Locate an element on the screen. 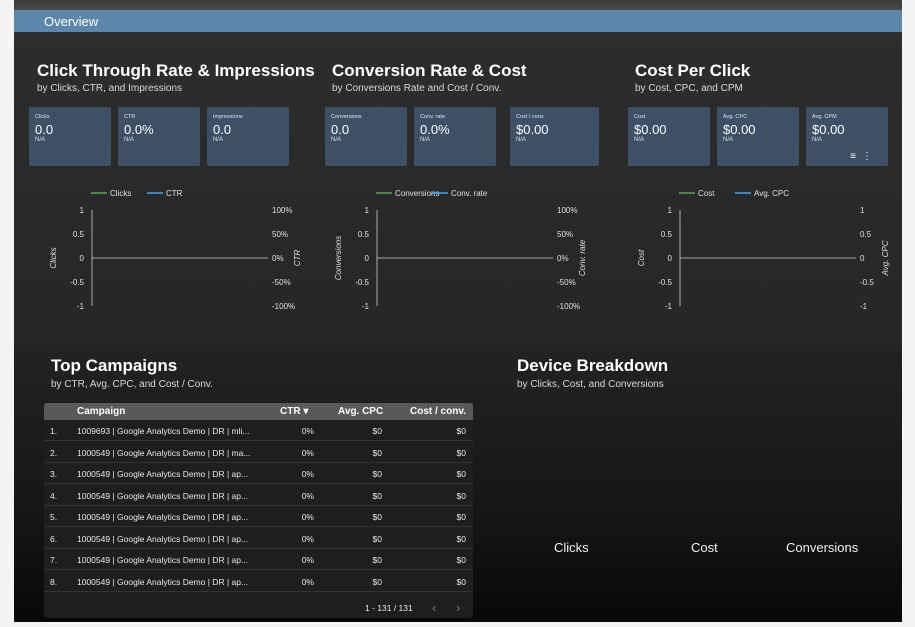 The width and height of the screenshot is (915, 627). scorecard-value: 0.0% is located at coordinates (139, 129).